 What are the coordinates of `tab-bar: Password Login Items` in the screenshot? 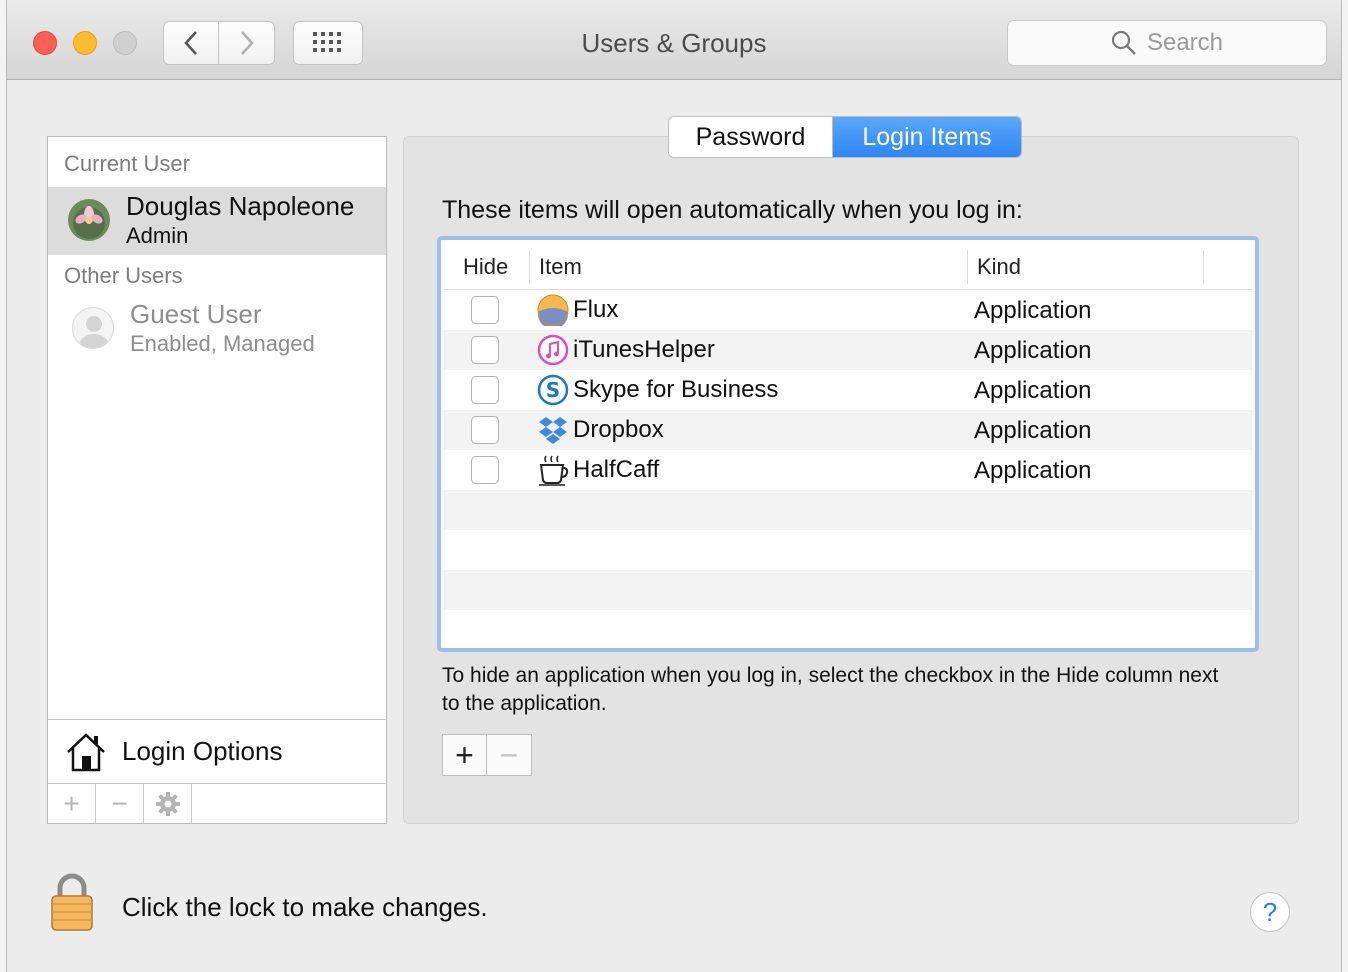 It's located at (845, 137).